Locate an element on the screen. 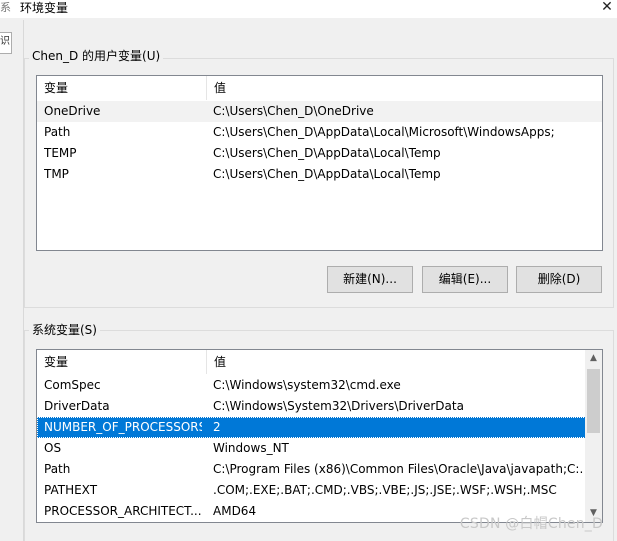 The height and width of the screenshot is (541, 617). background-window-tab-fragment: 识 is located at coordinates (6, 43).